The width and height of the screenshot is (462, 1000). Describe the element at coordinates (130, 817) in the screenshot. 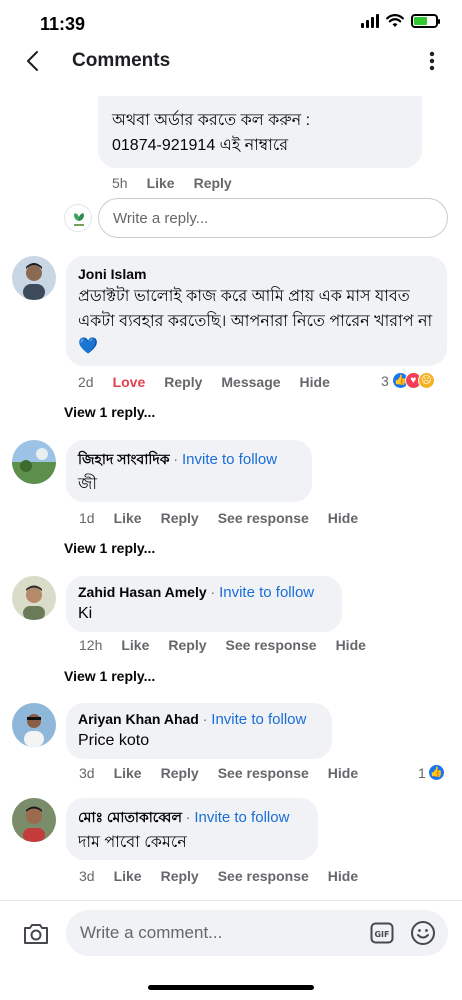

I see `comment-author: মোঃ মোতাকাব্বেল` at that location.